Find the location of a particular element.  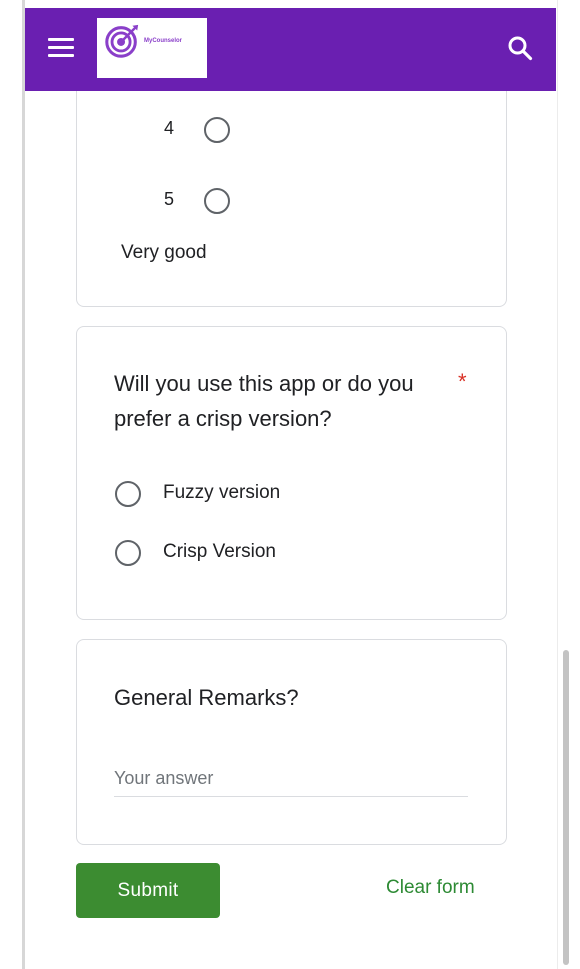

scale-option-5-radio is located at coordinates (217, 201).